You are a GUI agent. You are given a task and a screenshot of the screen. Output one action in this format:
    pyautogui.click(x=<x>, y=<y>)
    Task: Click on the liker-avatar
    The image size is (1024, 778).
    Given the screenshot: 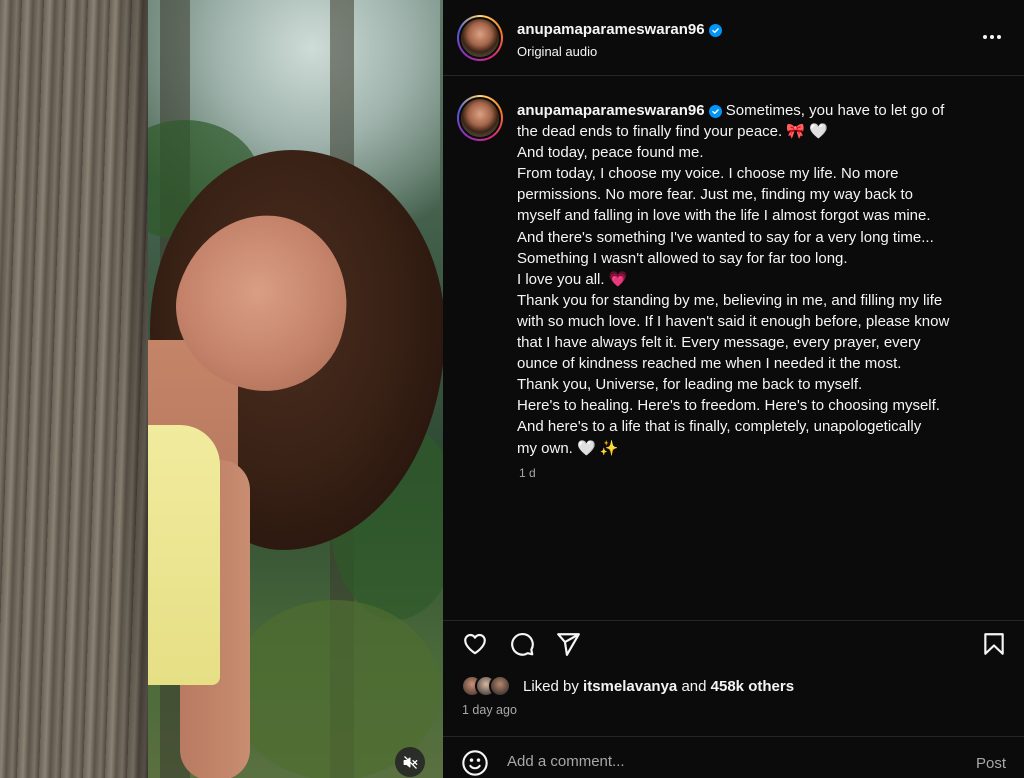 What is the action you would take?
    pyautogui.click(x=500, y=686)
    